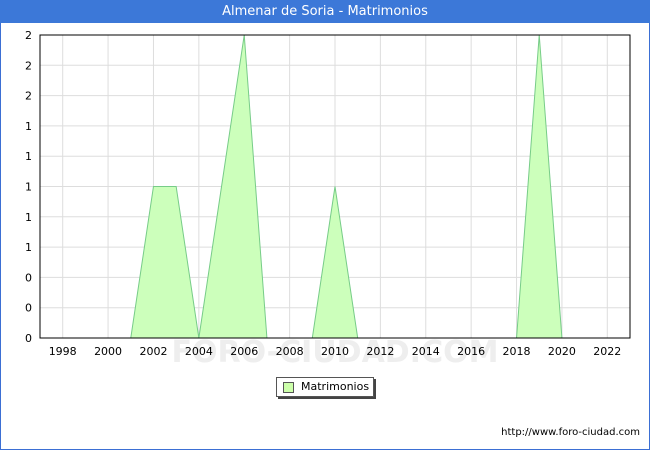  What do you see at coordinates (108, 351) in the screenshot?
I see `x-tick-label: 2000` at bounding box center [108, 351].